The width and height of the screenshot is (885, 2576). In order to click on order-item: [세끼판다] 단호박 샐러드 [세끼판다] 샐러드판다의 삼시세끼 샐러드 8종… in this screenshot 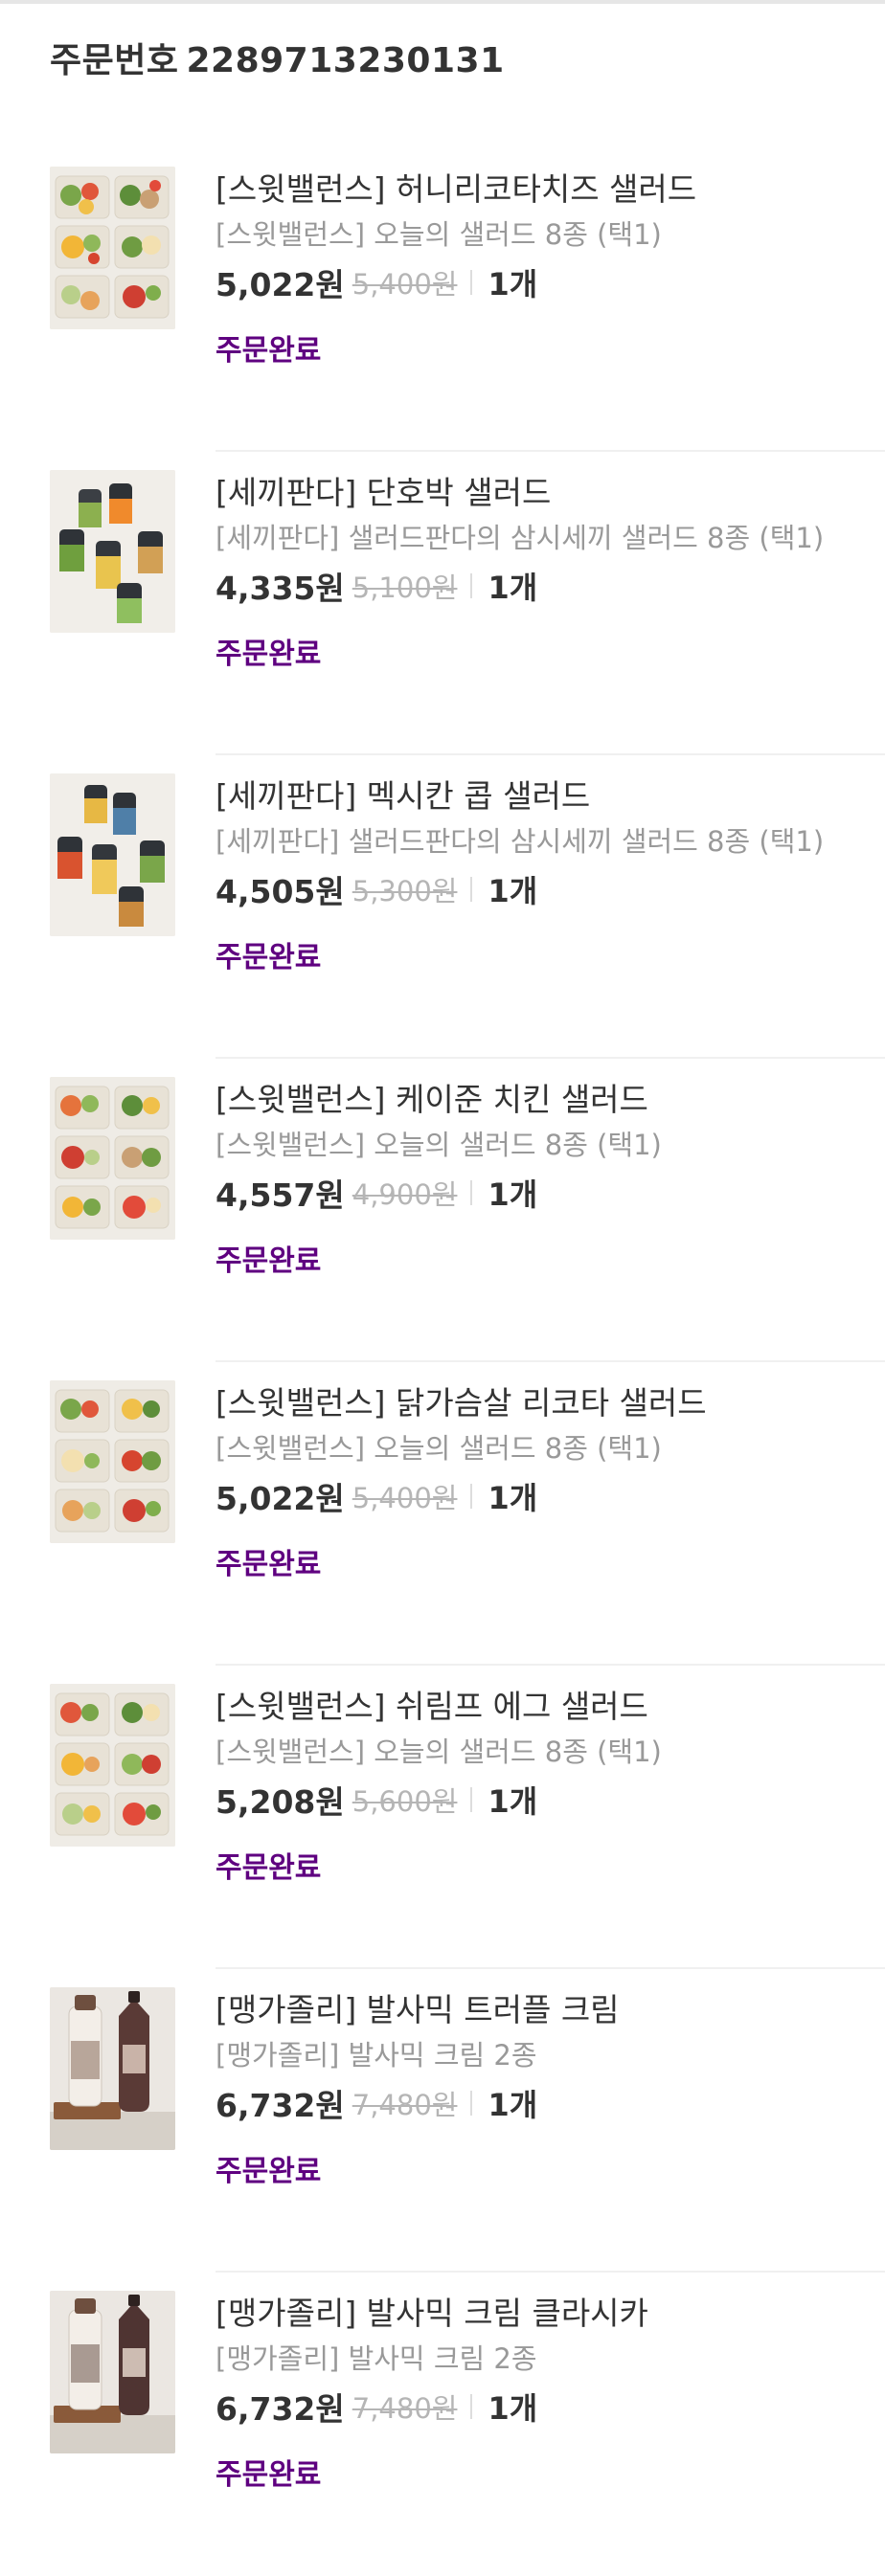, I will do `click(442, 604)`.